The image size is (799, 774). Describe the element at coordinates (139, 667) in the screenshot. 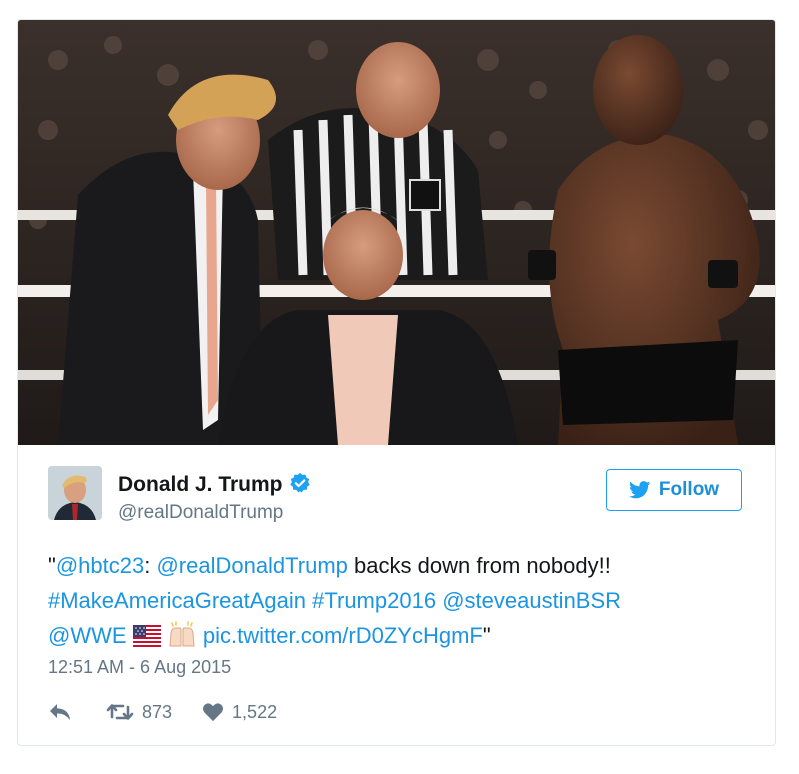

I see `tweet-timestamp: 12:51 AM - 6 Aug 2015` at that location.